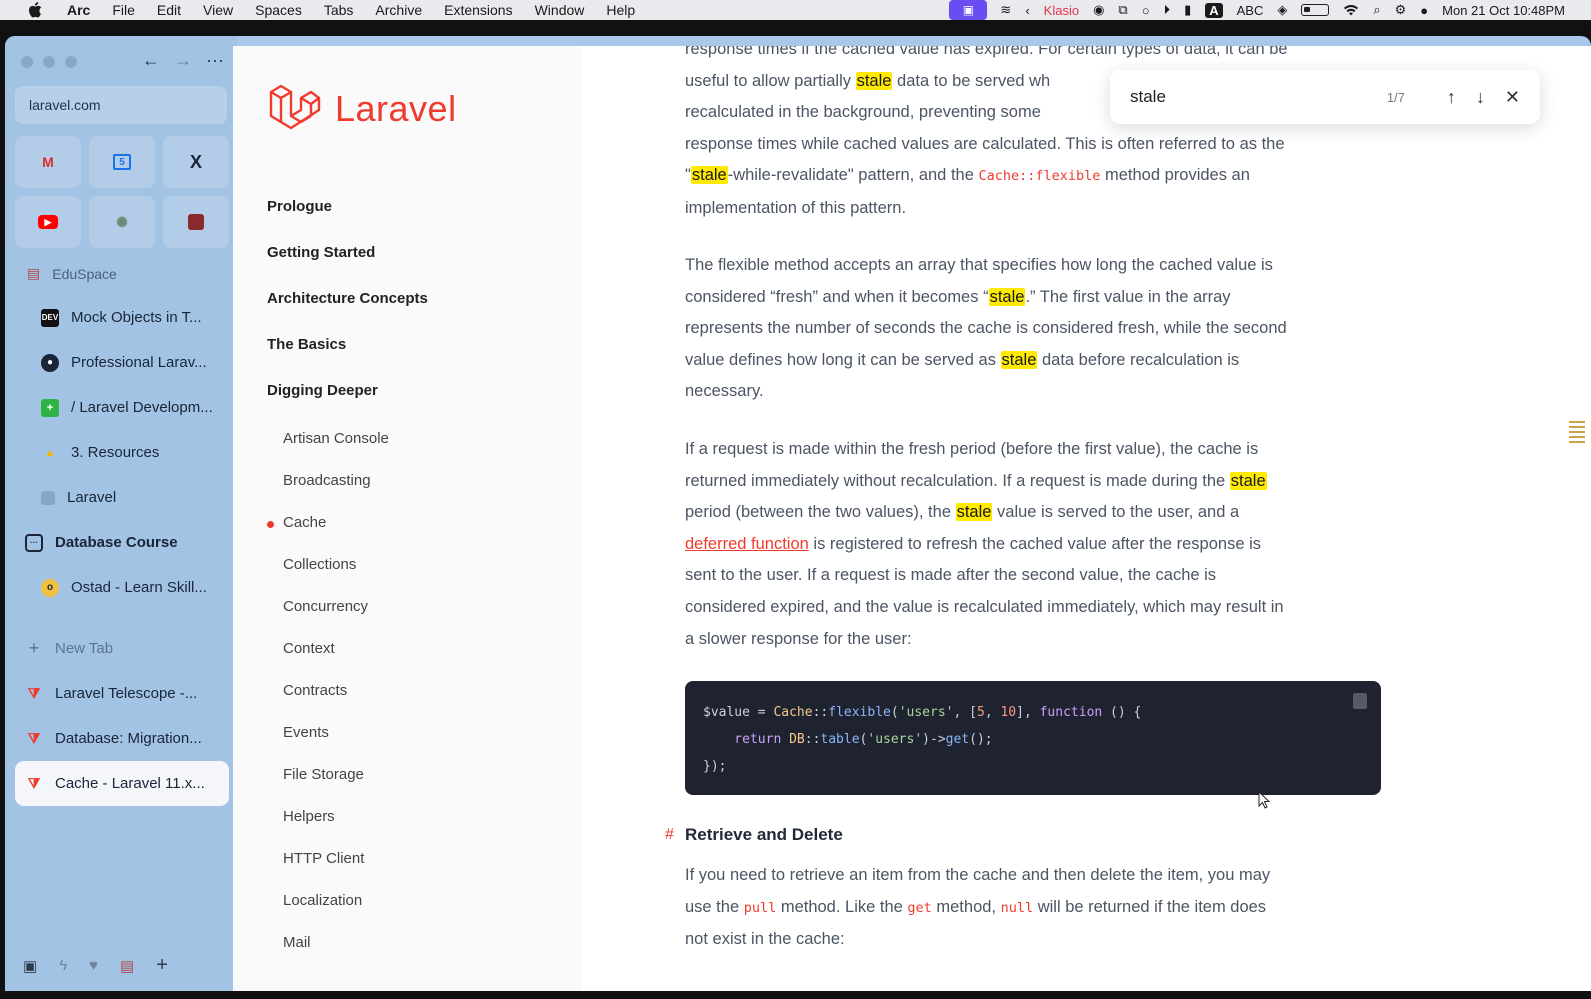 The width and height of the screenshot is (1591, 999). I want to click on device-icon: ▮, so click(1187, 10).